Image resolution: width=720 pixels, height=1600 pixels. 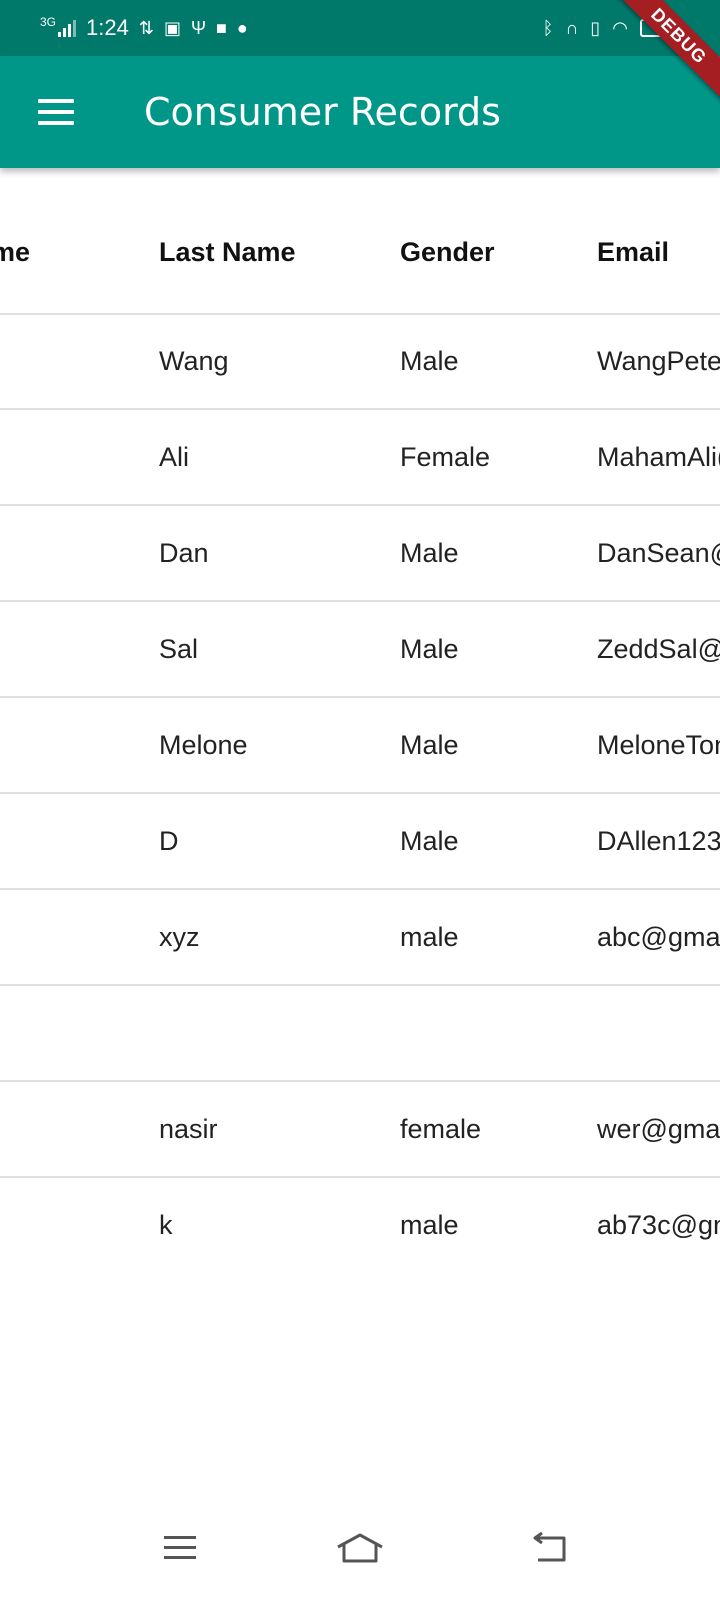 What do you see at coordinates (360, 1225) in the screenshot?
I see `table-row: k male ab73c@gn` at bounding box center [360, 1225].